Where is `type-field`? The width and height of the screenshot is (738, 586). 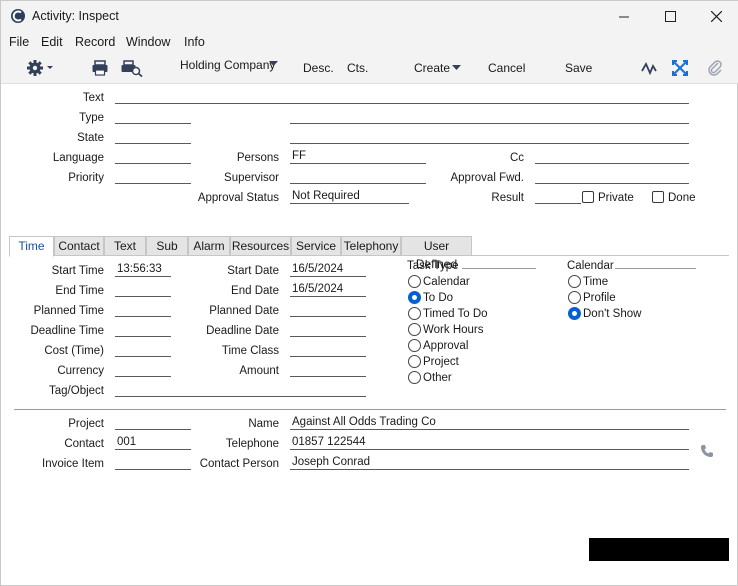 type-field is located at coordinates (153, 116).